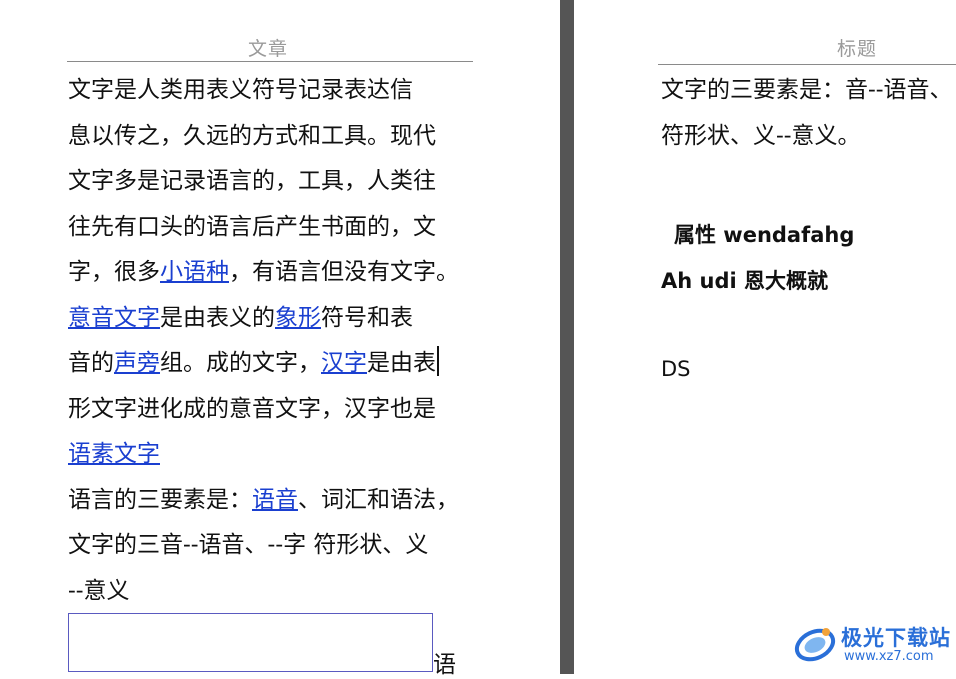 Image resolution: width=956 pixels, height=679 pixels. I want to click on body-line: 息以传之，久远的方式和工具。现代, so click(269, 137).